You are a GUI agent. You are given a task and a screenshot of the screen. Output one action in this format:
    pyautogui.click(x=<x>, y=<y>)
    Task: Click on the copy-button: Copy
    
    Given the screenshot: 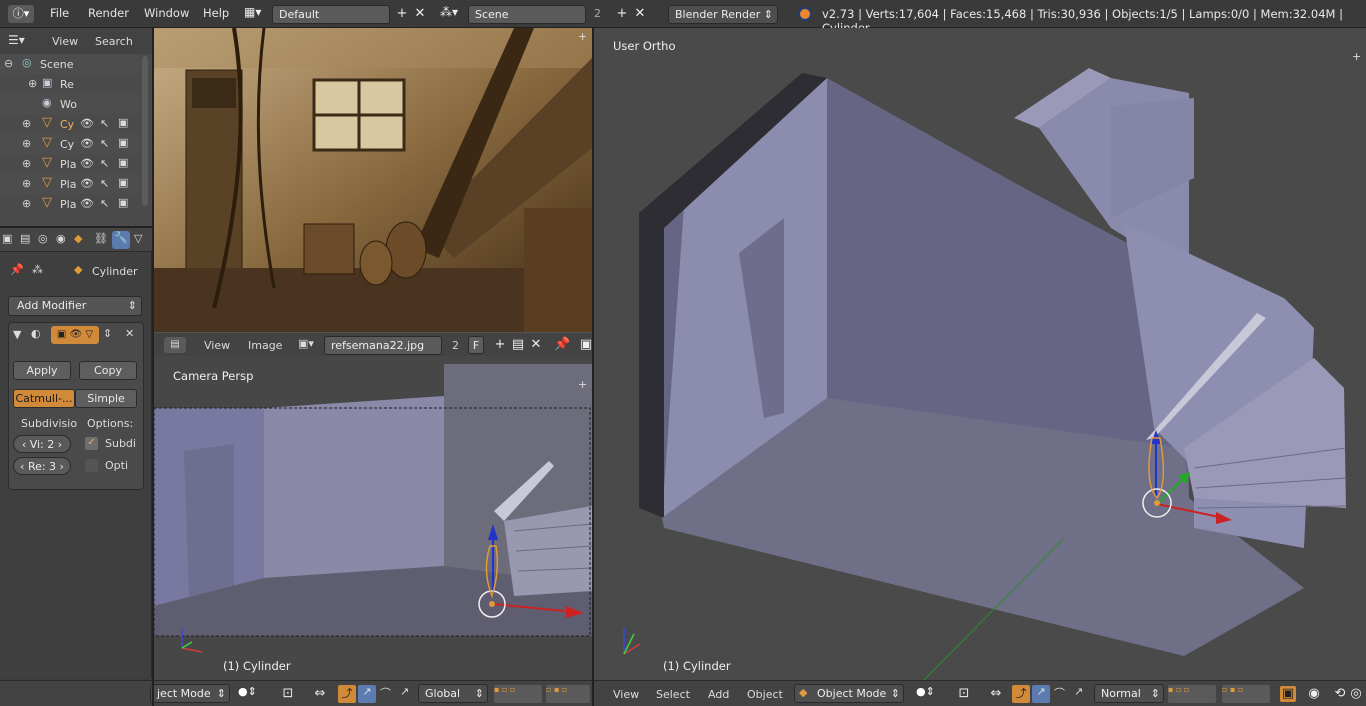 What is the action you would take?
    pyautogui.click(x=108, y=370)
    